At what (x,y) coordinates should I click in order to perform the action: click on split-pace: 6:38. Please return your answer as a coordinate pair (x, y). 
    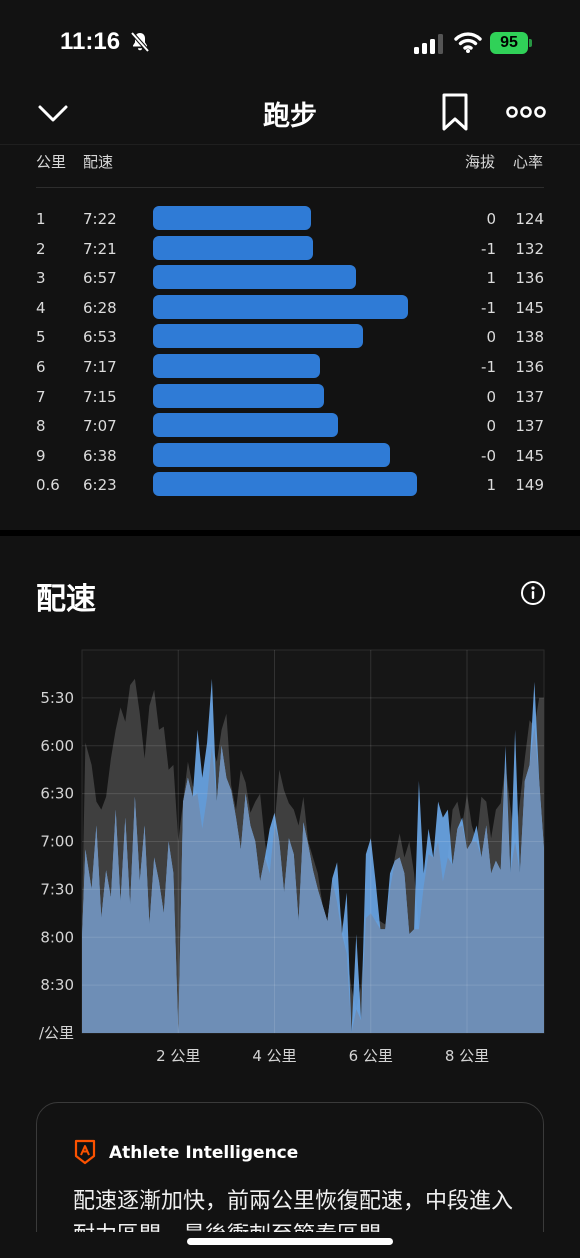
    Looking at the image, I should click on (100, 455).